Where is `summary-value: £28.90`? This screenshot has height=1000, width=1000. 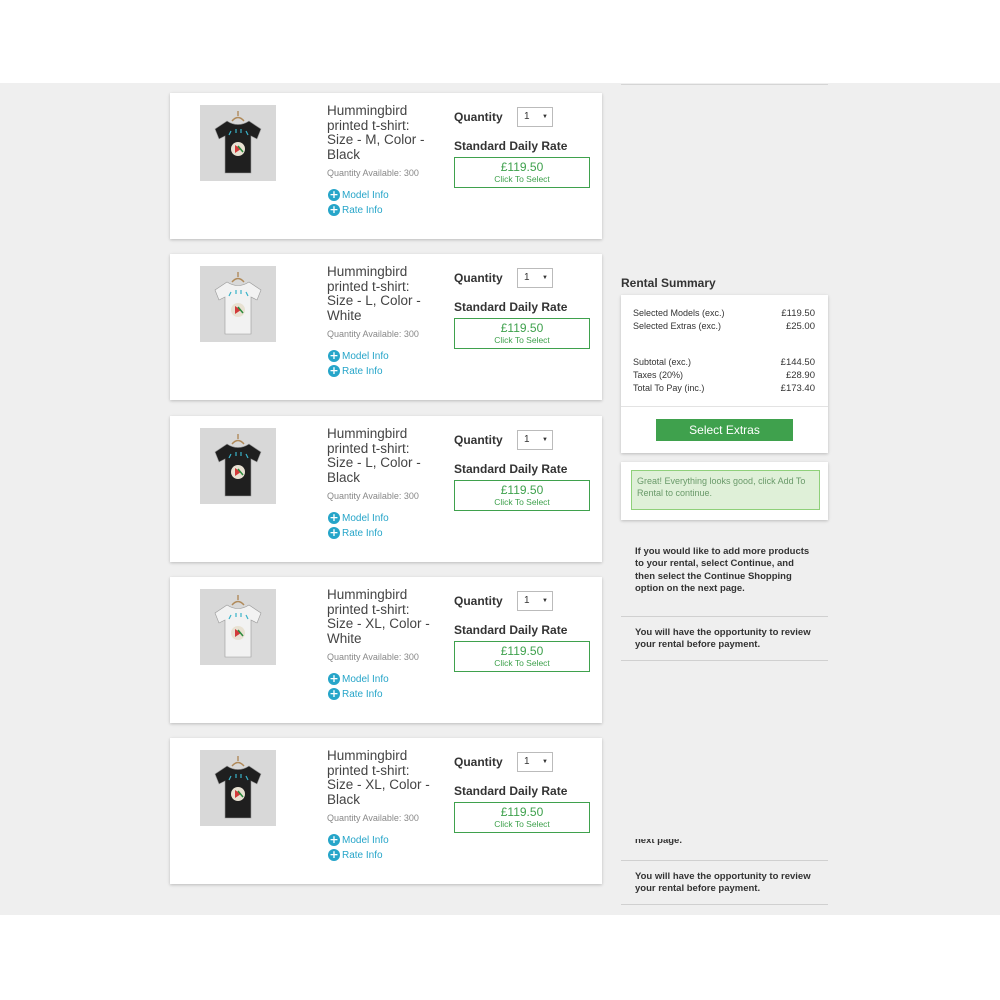
summary-value: £28.90 is located at coordinates (800, 375).